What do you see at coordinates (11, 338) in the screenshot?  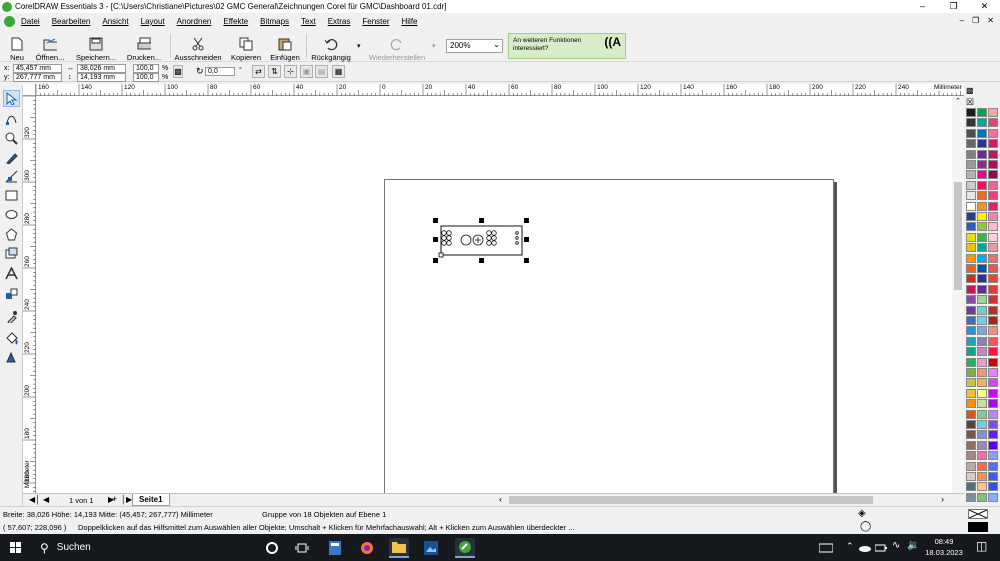 I see `fill-tool-icon` at bounding box center [11, 338].